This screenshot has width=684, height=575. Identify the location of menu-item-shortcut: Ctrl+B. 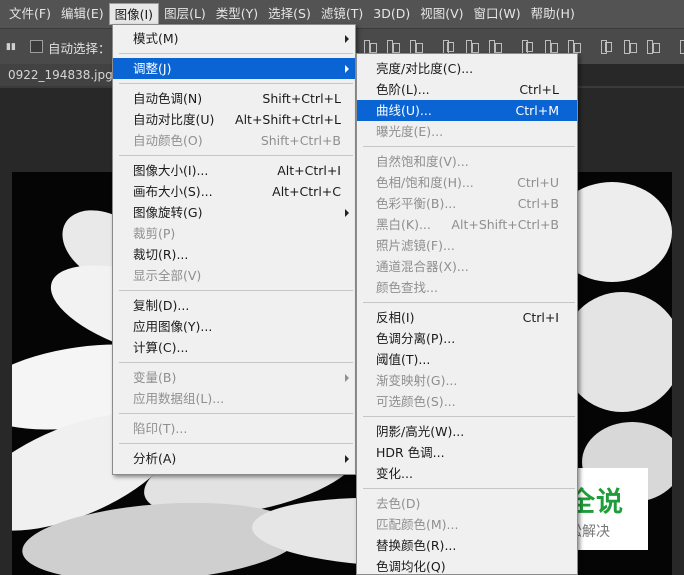
(538, 203).